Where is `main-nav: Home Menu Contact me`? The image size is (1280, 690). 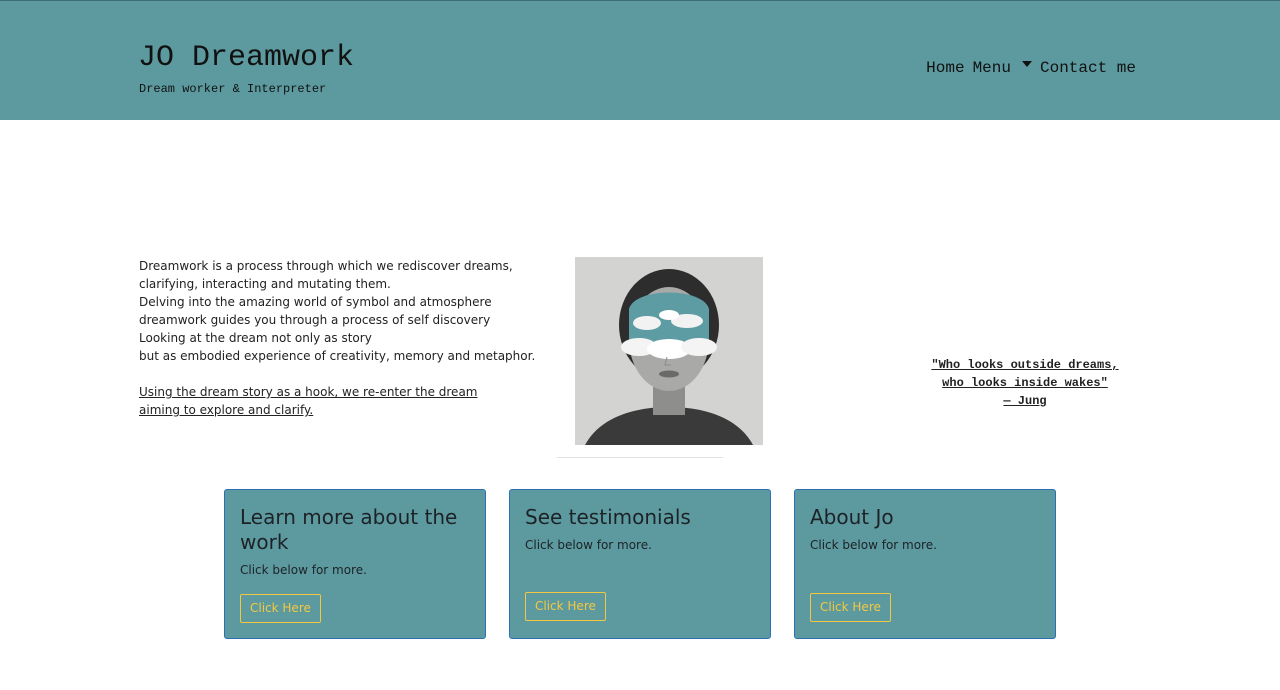
main-nav: Home Menu Contact me is located at coordinates (1031, 68).